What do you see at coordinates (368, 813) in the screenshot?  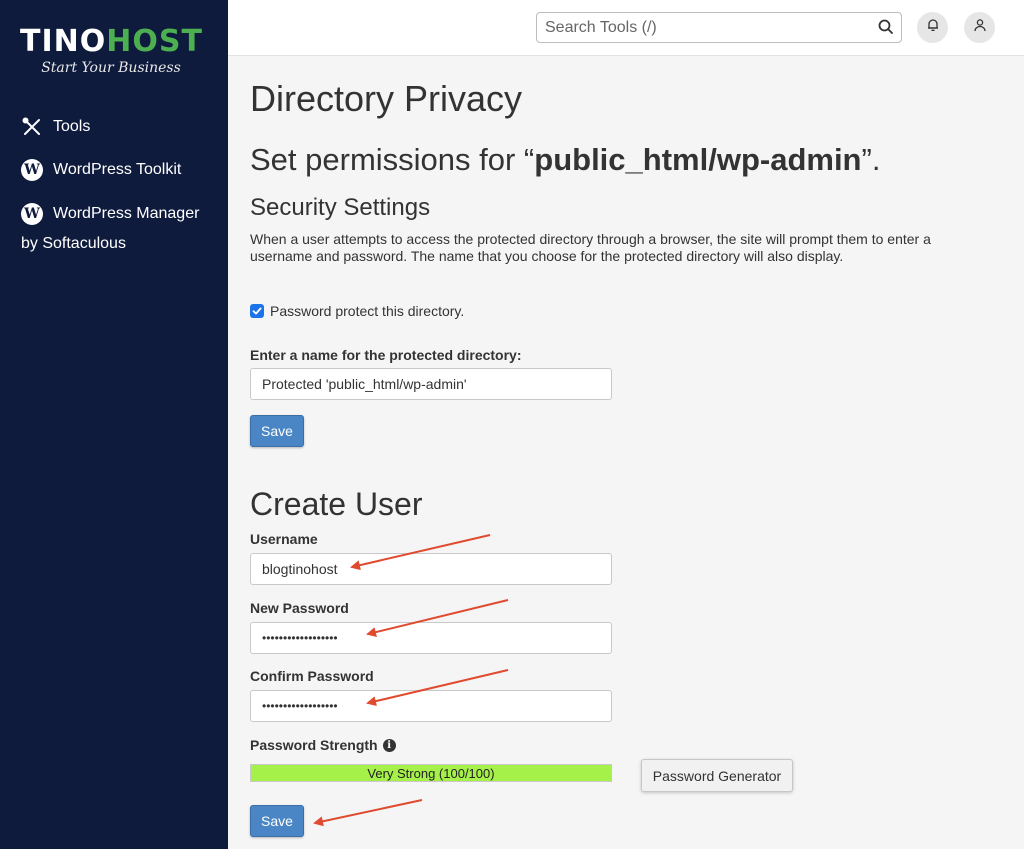 I see `arrow-save-button` at bounding box center [368, 813].